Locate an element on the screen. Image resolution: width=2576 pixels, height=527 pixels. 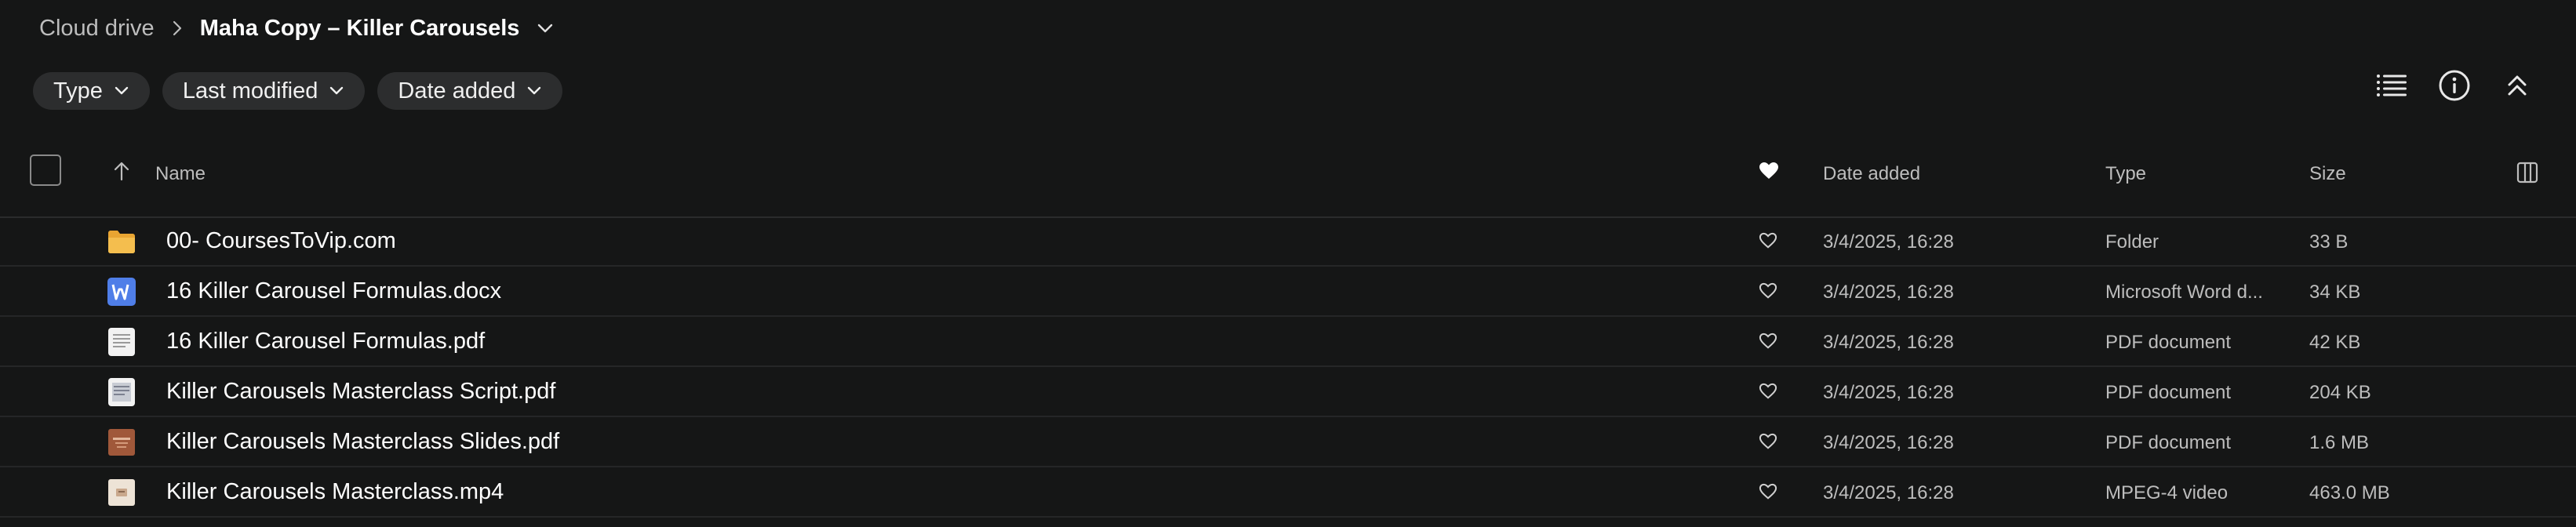
list-view-button is located at coordinates (2391, 85).